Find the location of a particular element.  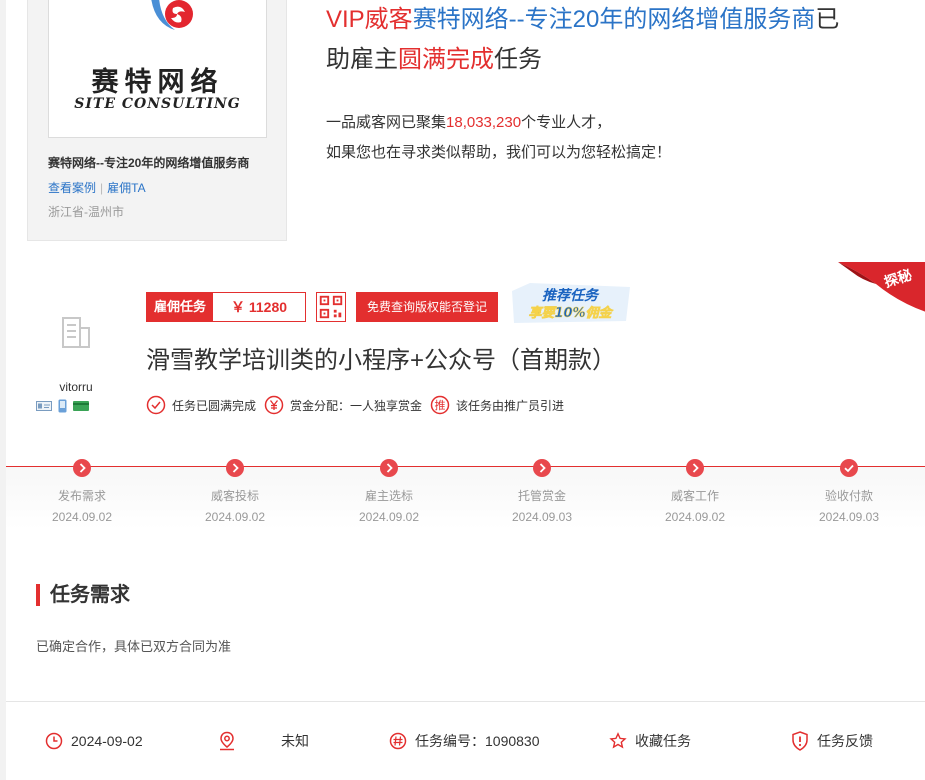

id-card-icon is located at coordinates (44, 406).